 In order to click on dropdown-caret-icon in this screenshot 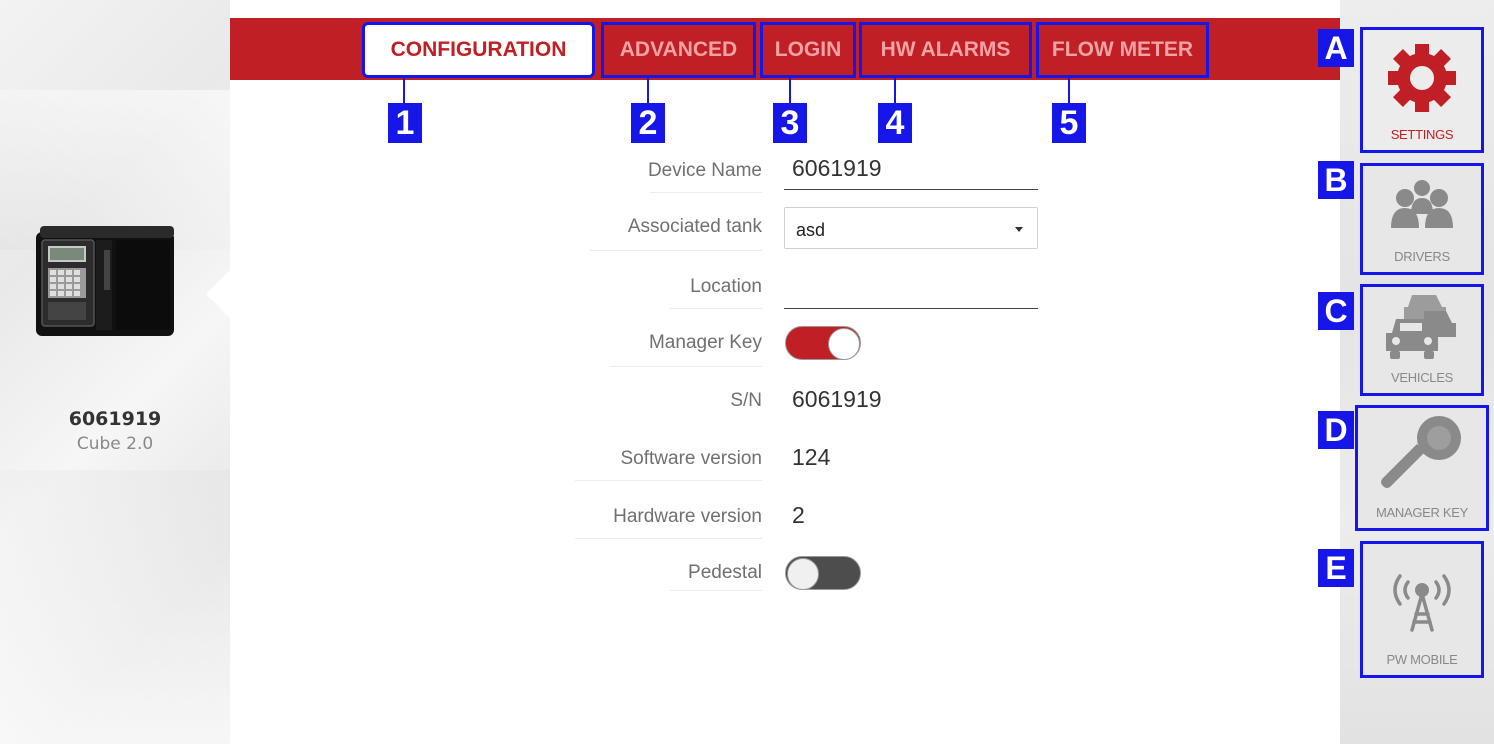, I will do `click(1019, 229)`.